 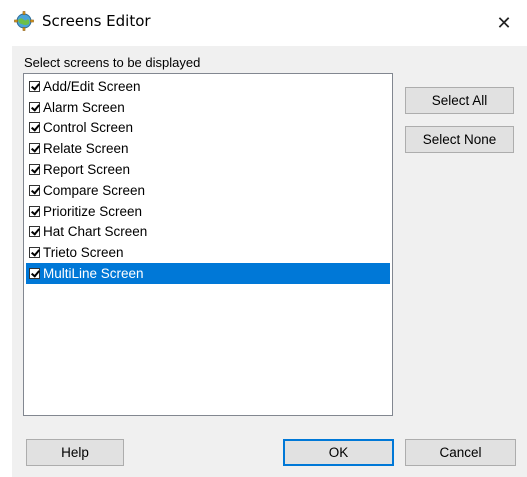 I want to click on prompt-label: Select screens to be displayed, so click(x=112, y=62).